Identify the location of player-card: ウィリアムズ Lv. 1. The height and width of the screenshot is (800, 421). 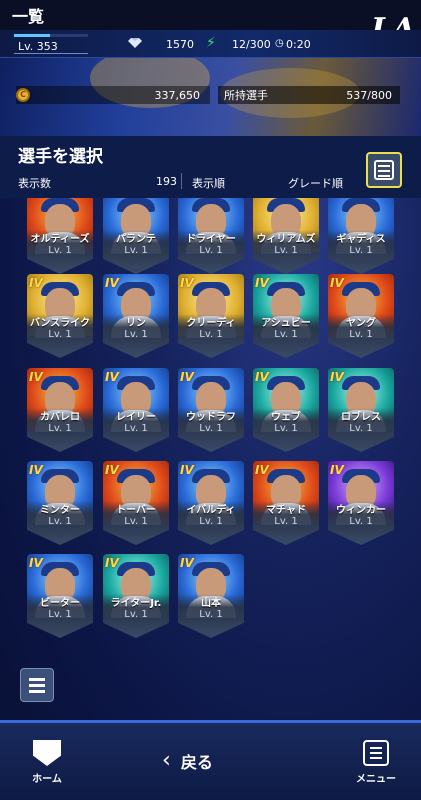
(286, 236).